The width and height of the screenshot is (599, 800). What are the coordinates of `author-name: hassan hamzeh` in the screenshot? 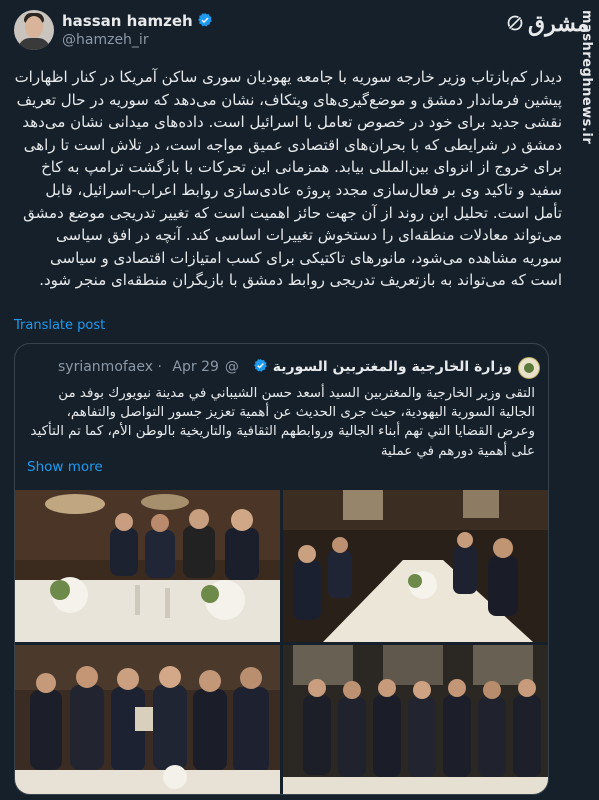 It's located at (137, 22).